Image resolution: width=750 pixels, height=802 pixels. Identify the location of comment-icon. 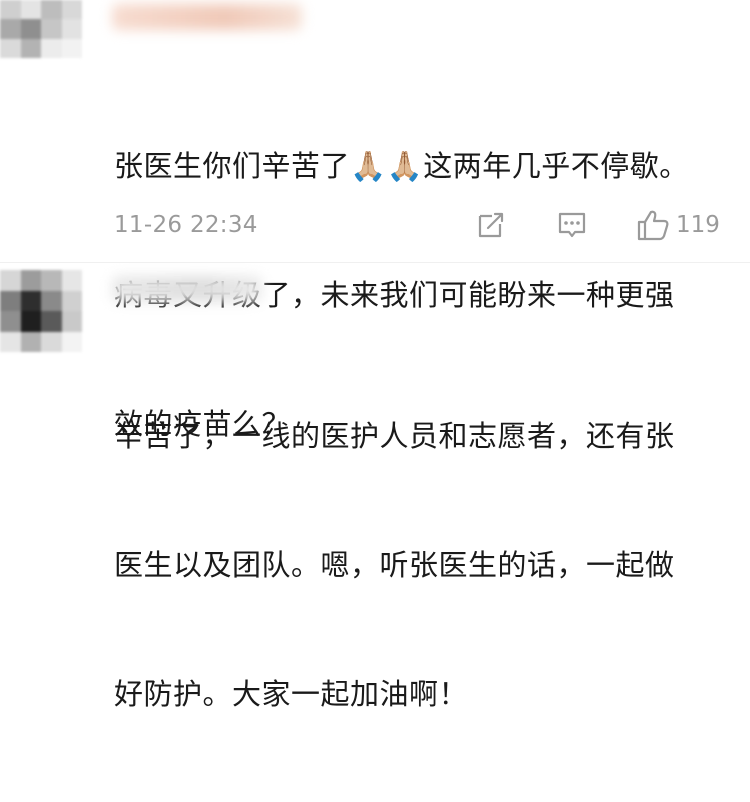
(572, 225).